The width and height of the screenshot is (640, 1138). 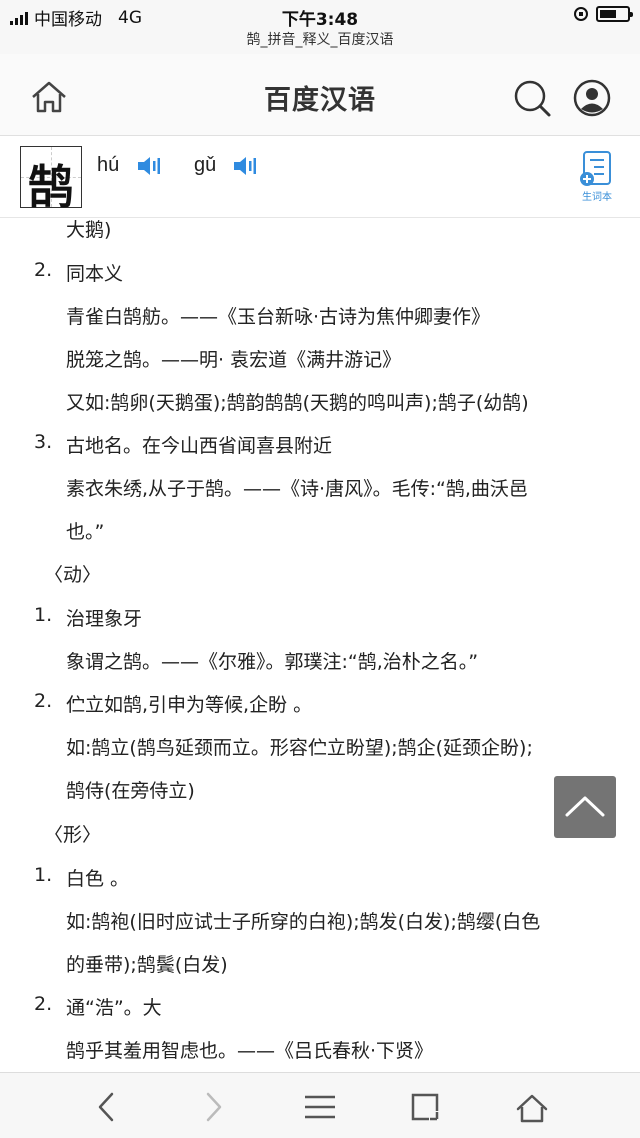 What do you see at coordinates (426, 1107) in the screenshot?
I see `tabs-icon` at bounding box center [426, 1107].